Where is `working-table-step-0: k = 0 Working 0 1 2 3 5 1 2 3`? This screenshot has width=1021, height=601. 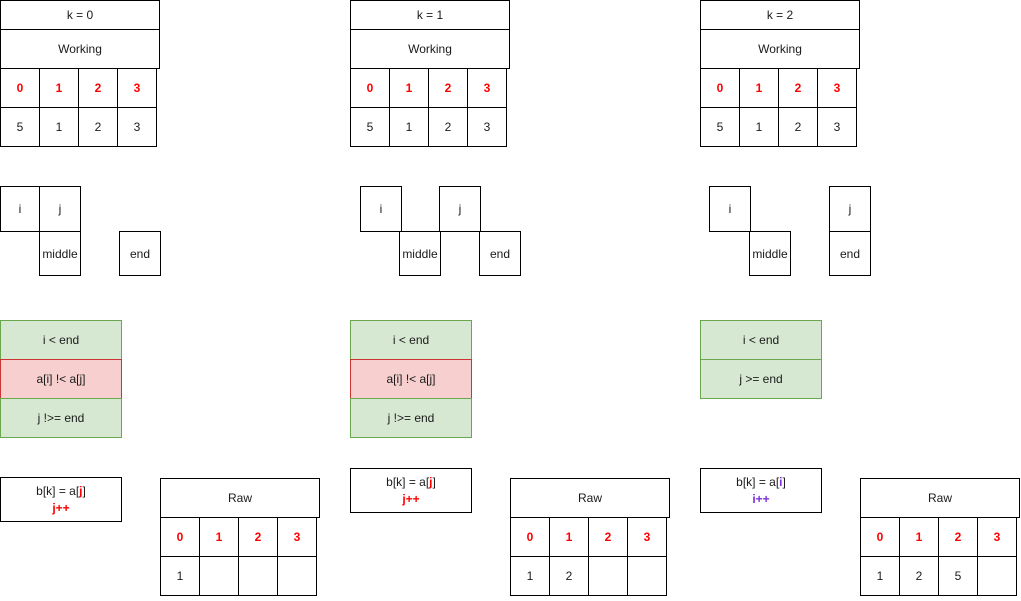 working-table-step-0: k = 0 Working 0 1 2 3 5 1 2 3 is located at coordinates (80, 73).